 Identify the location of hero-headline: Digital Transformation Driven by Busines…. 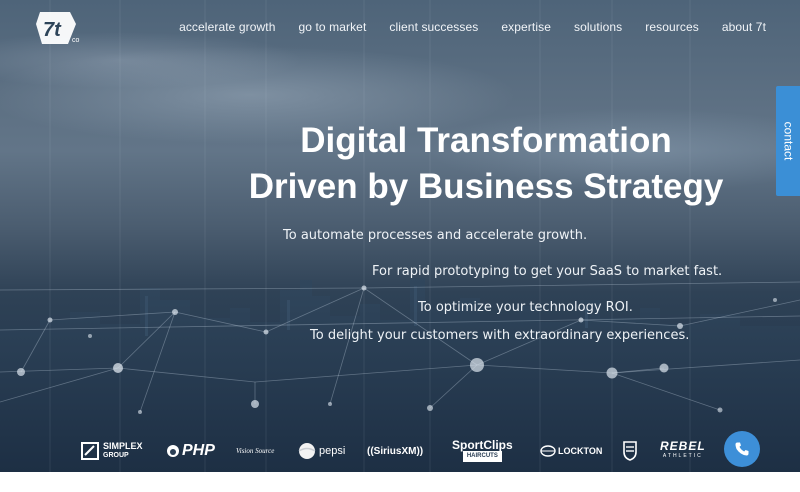
(486, 164).